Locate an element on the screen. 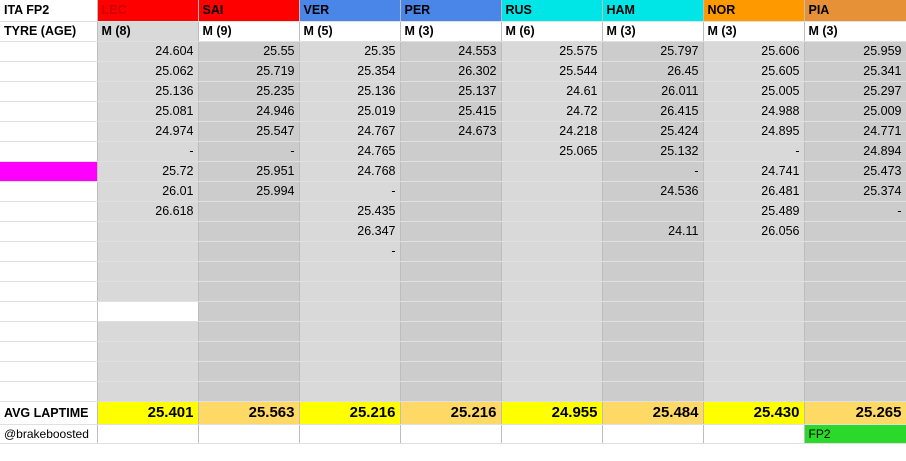 This screenshot has width=906, height=461. avg-label: AVG LAPTIME is located at coordinates (49, 413).